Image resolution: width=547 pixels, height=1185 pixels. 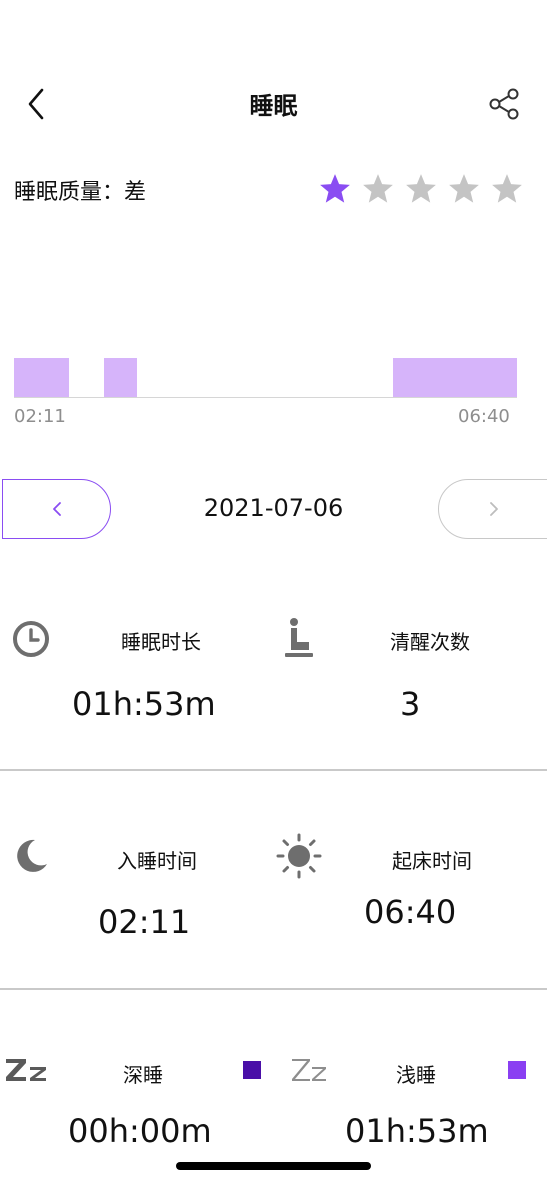 What do you see at coordinates (144, 922) in the screenshot?
I see `sleep-time-value: 02:11` at bounding box center [144, 922].